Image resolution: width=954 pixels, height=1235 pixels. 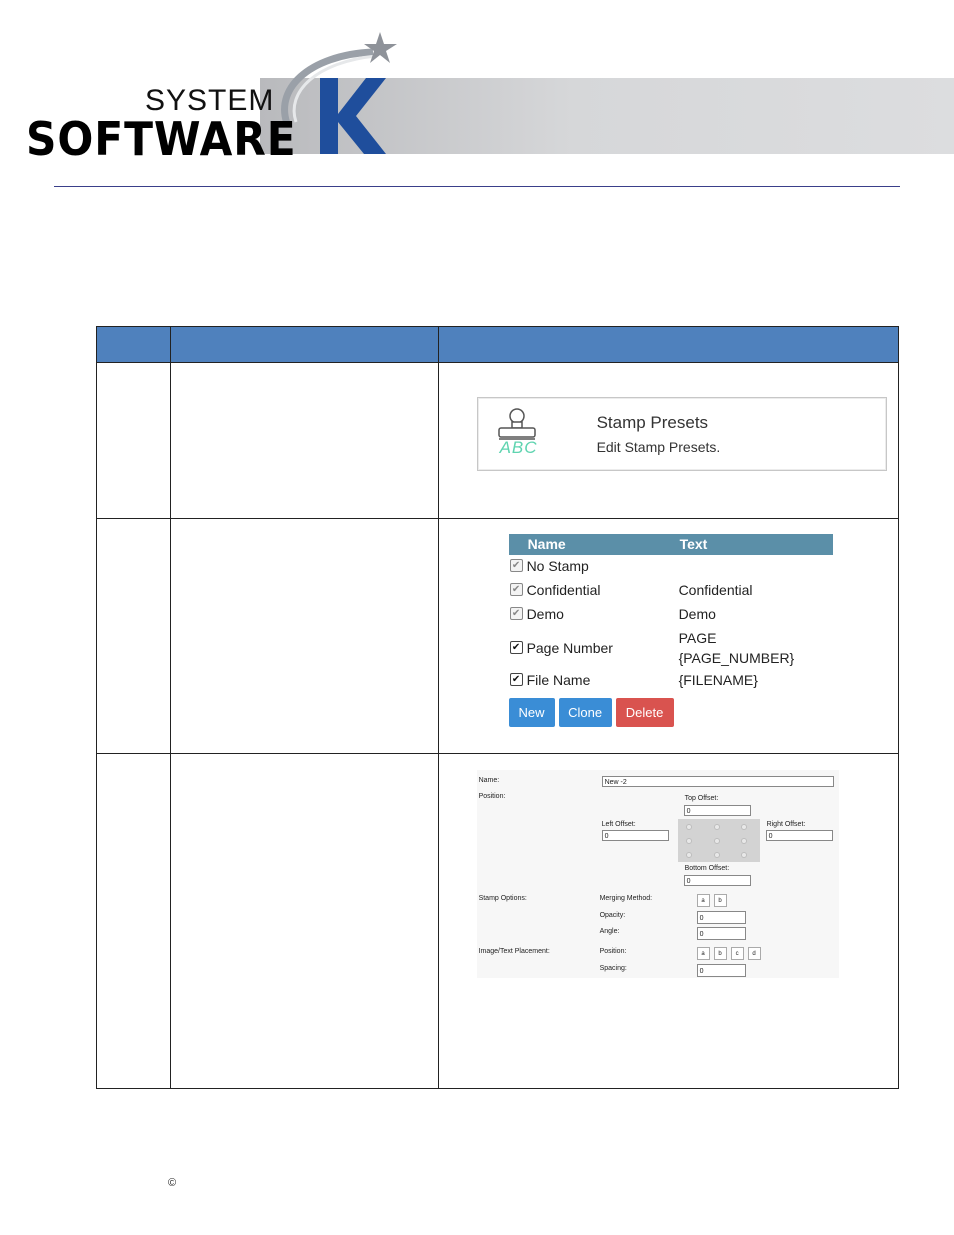 What do you see at coordinates (304, 344) in the screenshot?
I see `header-action` at bounding box center [304, 344].